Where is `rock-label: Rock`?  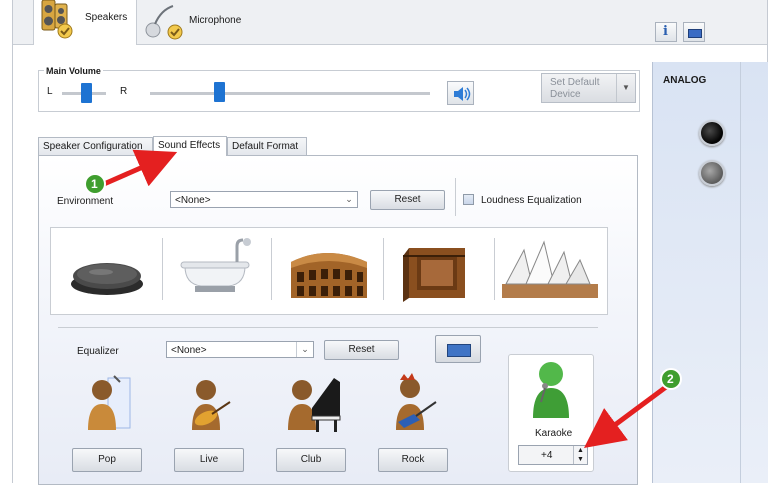 rock-label: Rock is located at coordinates (413, 459).